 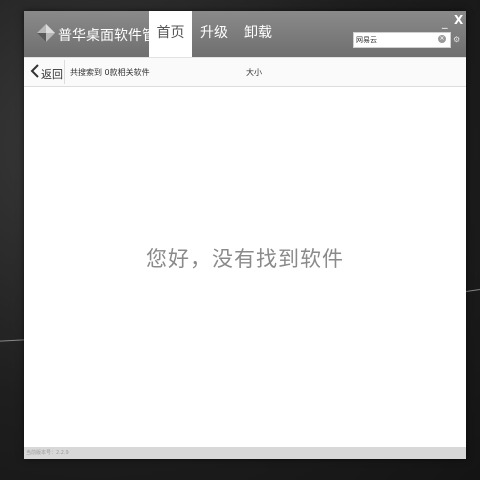 I want to click on tab-upgrade: 升级, so click(x=214, y=34).